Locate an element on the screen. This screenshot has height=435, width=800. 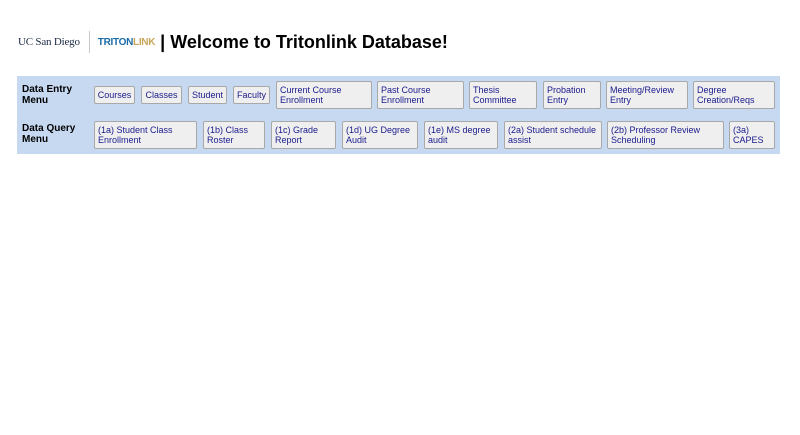
faculty-button: Faculty is located at coordinates (251, 95).